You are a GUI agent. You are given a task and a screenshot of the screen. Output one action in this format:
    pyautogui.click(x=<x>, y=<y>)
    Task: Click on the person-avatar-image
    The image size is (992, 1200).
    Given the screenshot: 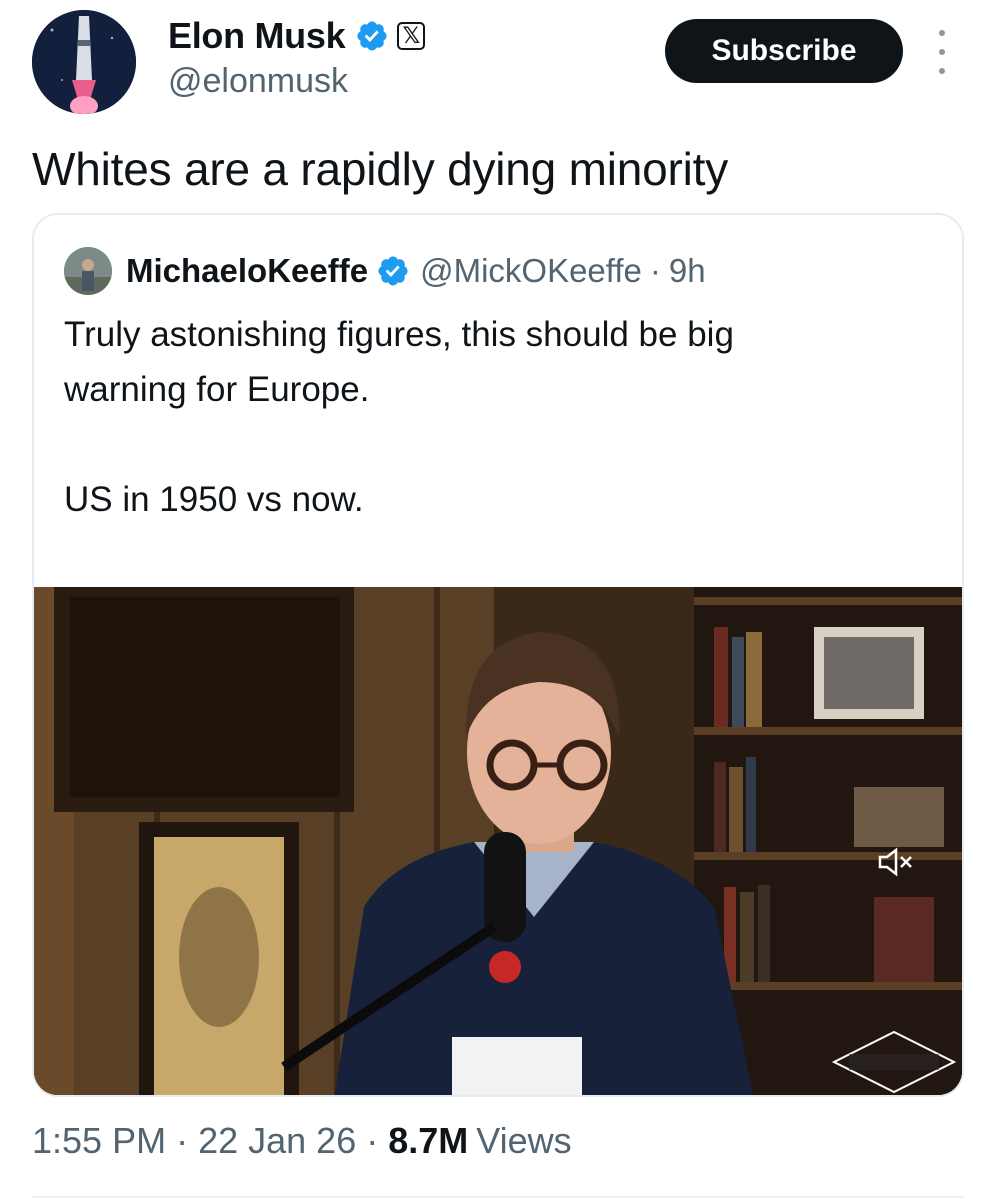 What is the action you would take?
    pyautogui.click(x=88, y=271)
    